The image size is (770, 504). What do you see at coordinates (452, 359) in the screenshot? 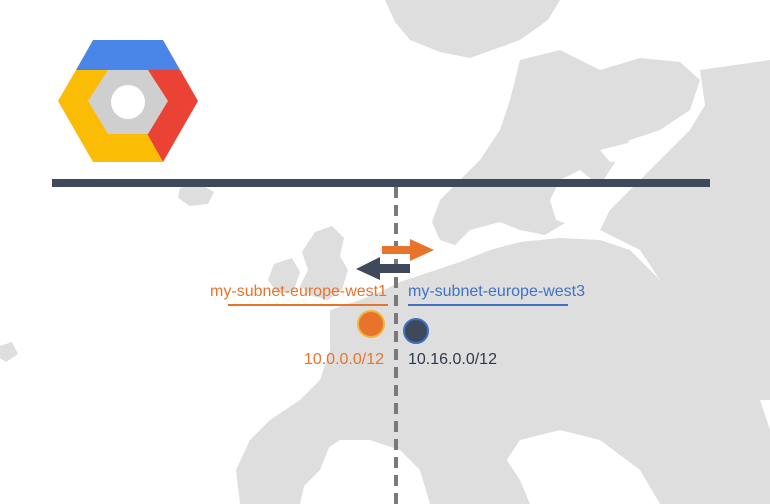
I see `subnet-cidr-europe-west3: 10.16.0.0/12` at bounding box center [452, 359].